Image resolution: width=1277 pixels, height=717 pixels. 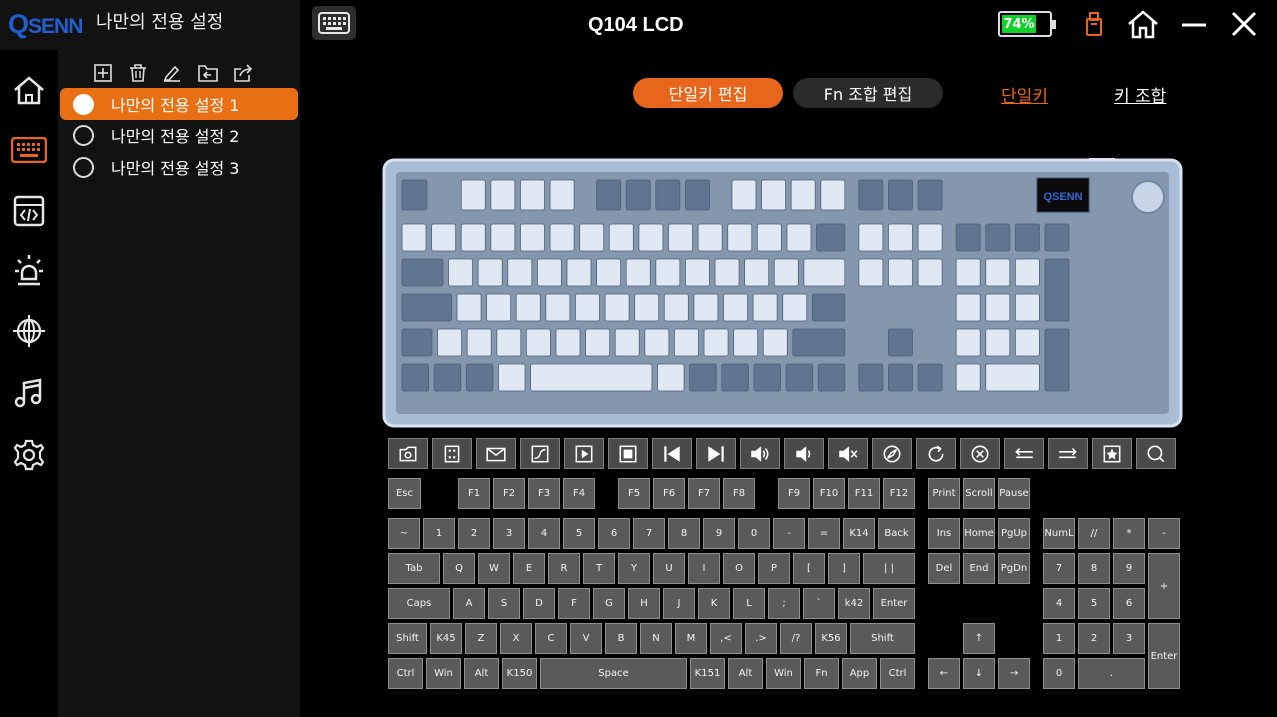 I want to click on key-tilde: ~, so click(x=404, y=533).